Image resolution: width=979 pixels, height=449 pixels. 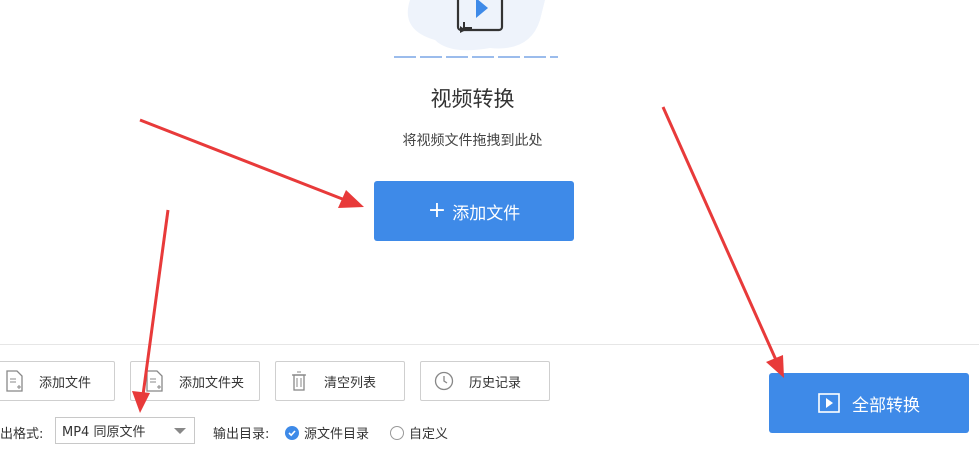 What do you see at coordinates (476, 29) in the screenshot?
I see `video-illustration` at bounding box center [476, 29].